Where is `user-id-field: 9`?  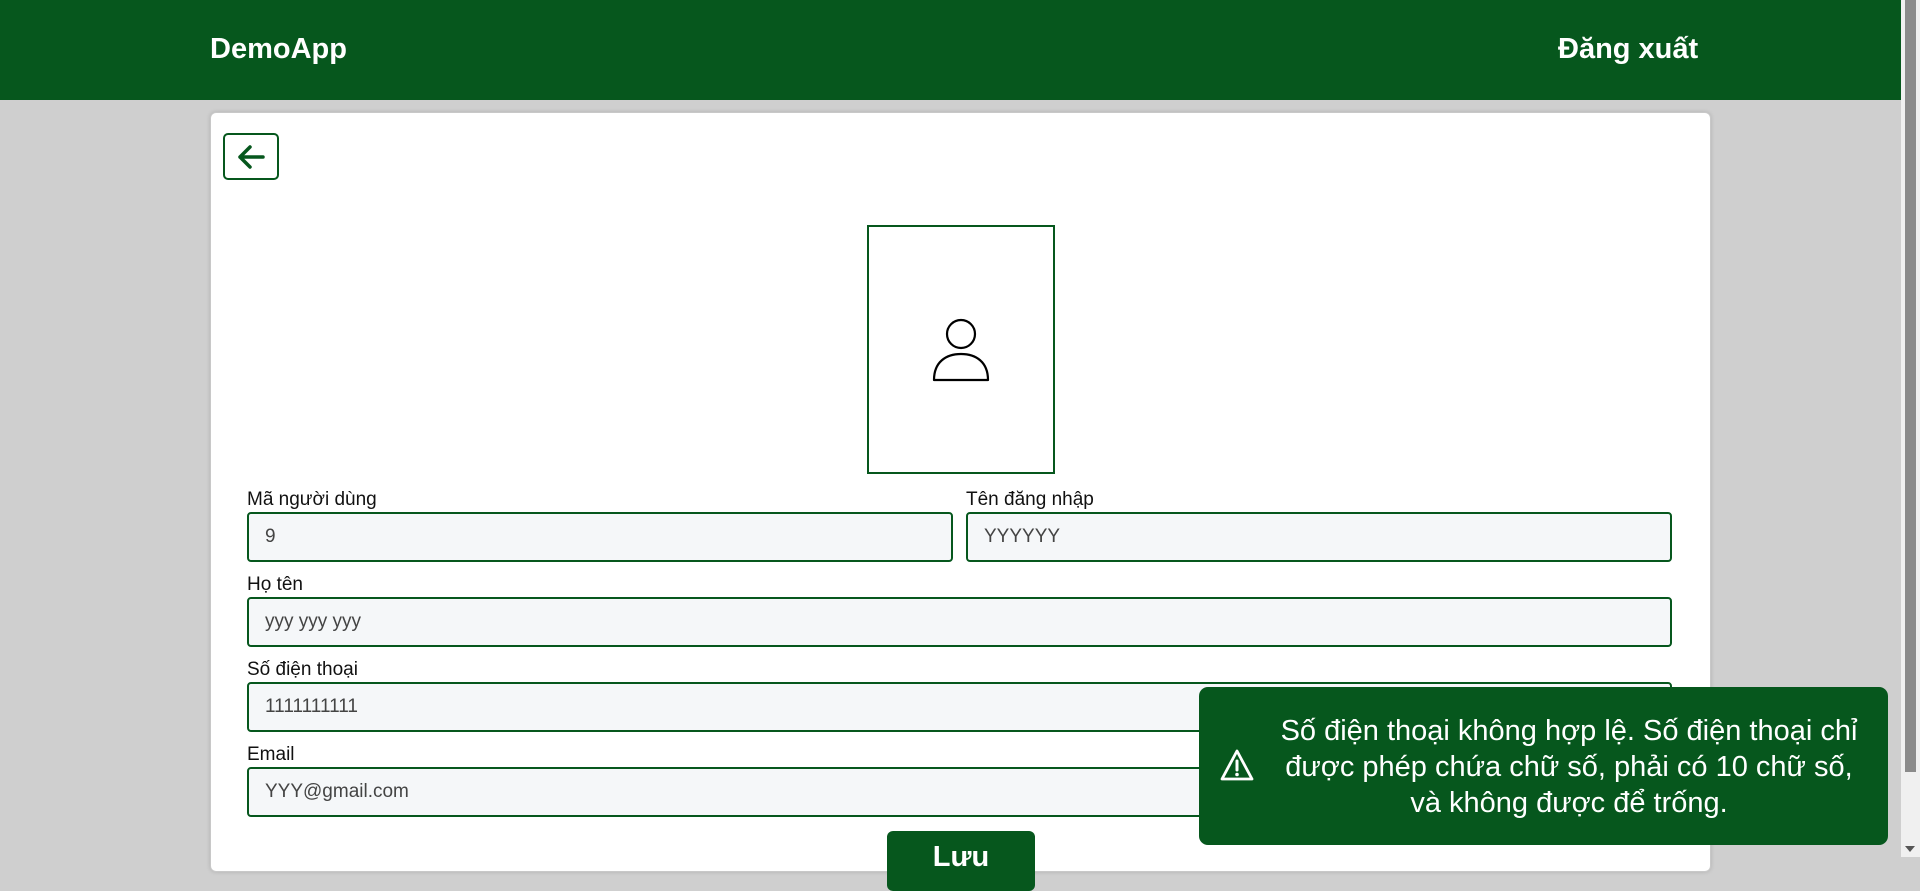
user-id-field: 9 is located at coordinates (600, 537).